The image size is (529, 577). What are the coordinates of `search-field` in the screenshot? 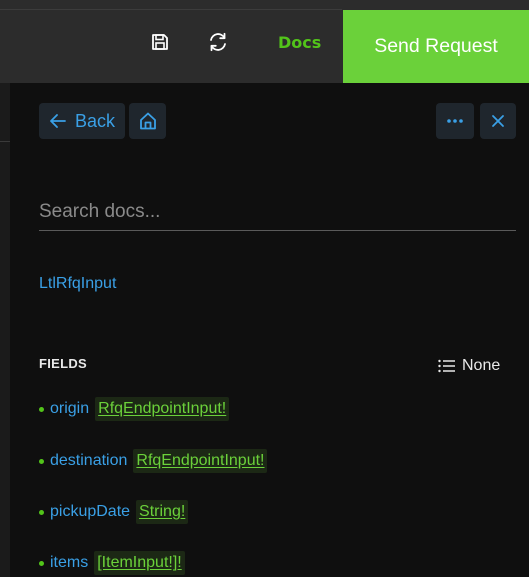 It's located at (277, 213).